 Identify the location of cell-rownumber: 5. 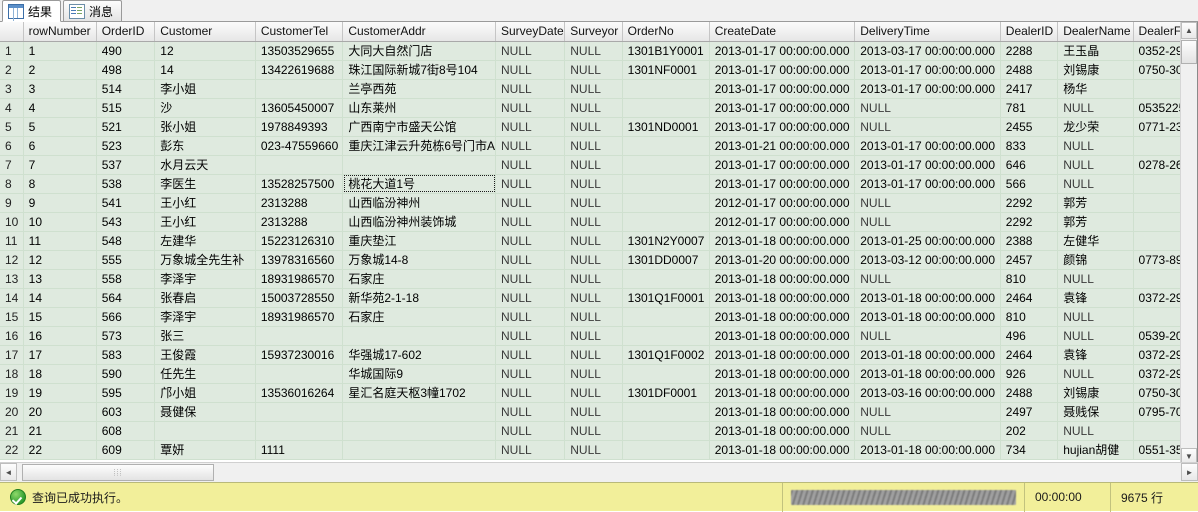
(60, 127).